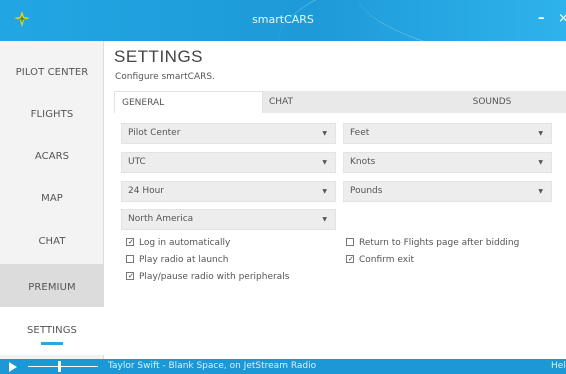  I want to click on return-to-flights-checkbox: Return to Flights page after bidding, so click(432, 243).